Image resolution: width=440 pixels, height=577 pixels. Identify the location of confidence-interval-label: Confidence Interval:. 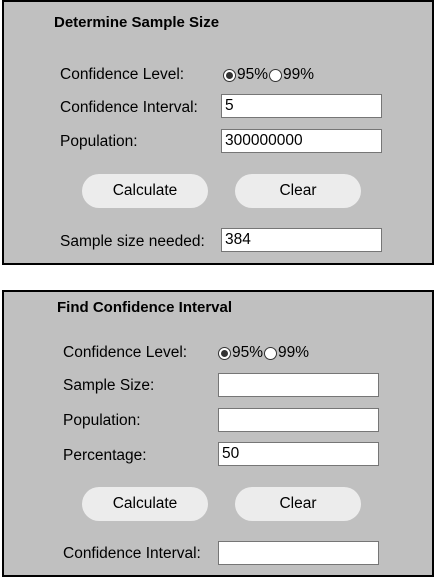
(129, 107).